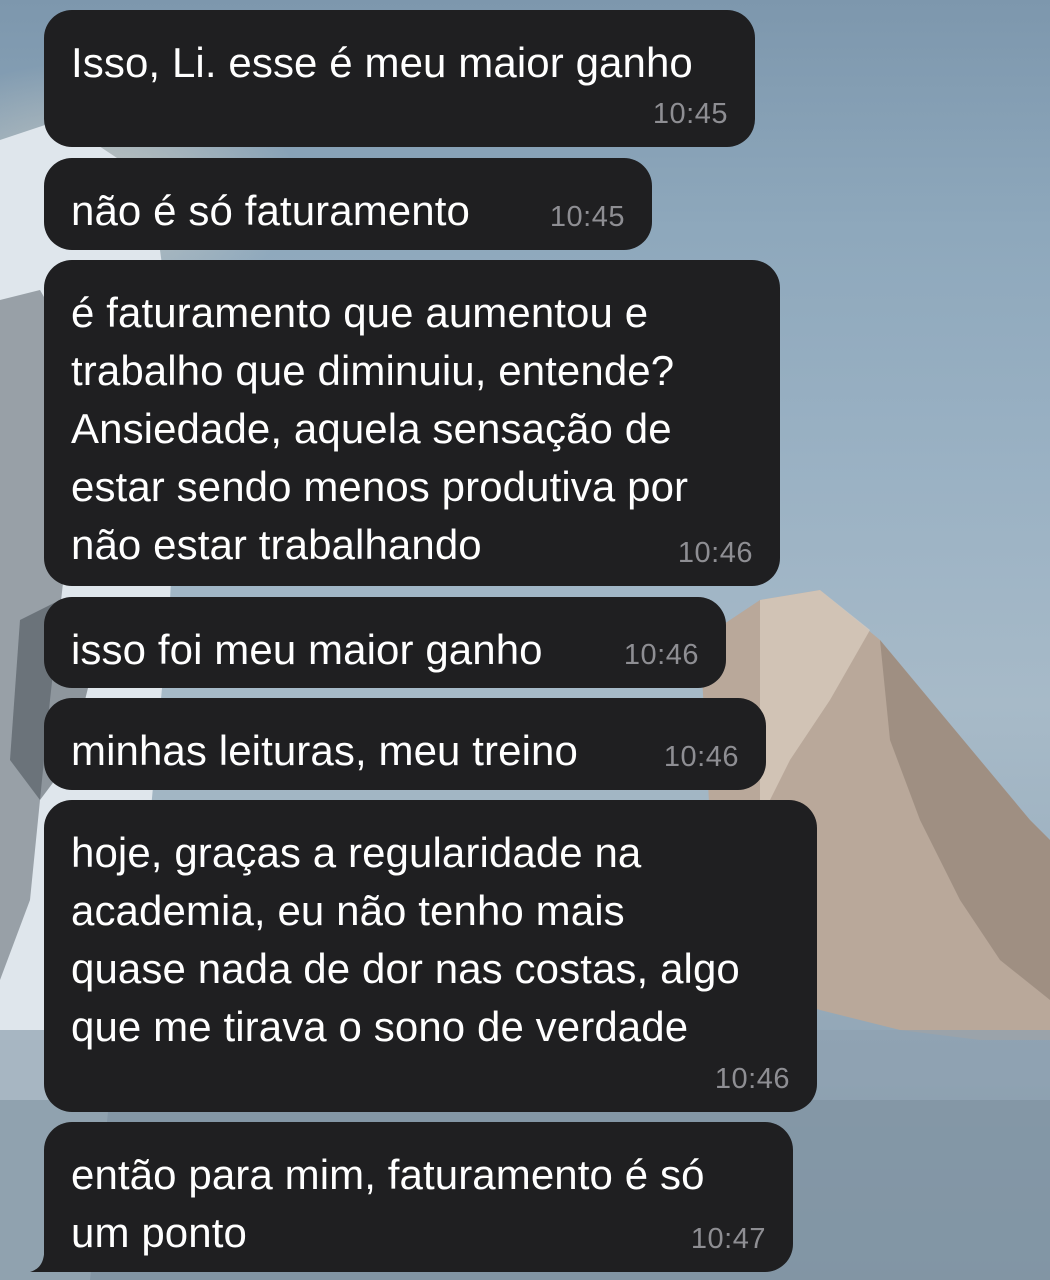 The image size is (1050, 1280). What do you see at coordinates (47, 1254) in the screenshot?
I see `bubble-tail-icon` at bounding box center [47, 1254].